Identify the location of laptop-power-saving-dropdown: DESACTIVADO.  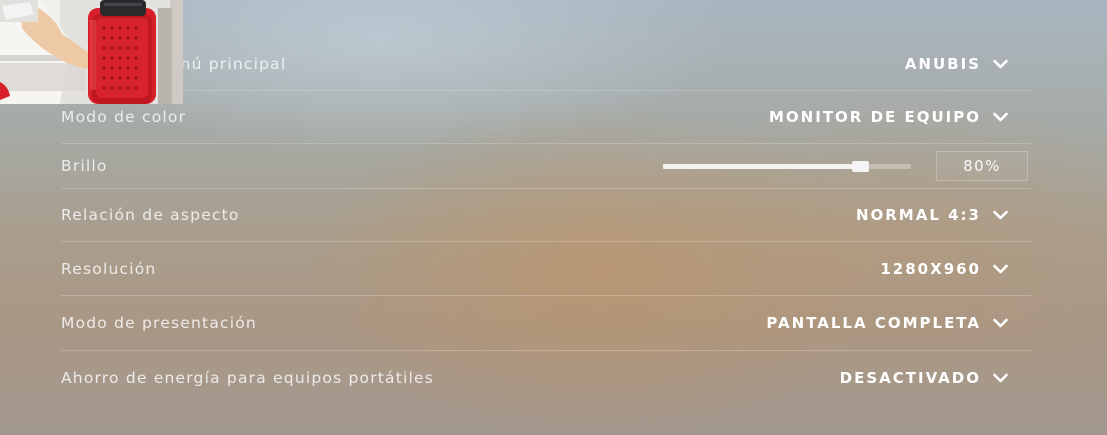
(924, 378).